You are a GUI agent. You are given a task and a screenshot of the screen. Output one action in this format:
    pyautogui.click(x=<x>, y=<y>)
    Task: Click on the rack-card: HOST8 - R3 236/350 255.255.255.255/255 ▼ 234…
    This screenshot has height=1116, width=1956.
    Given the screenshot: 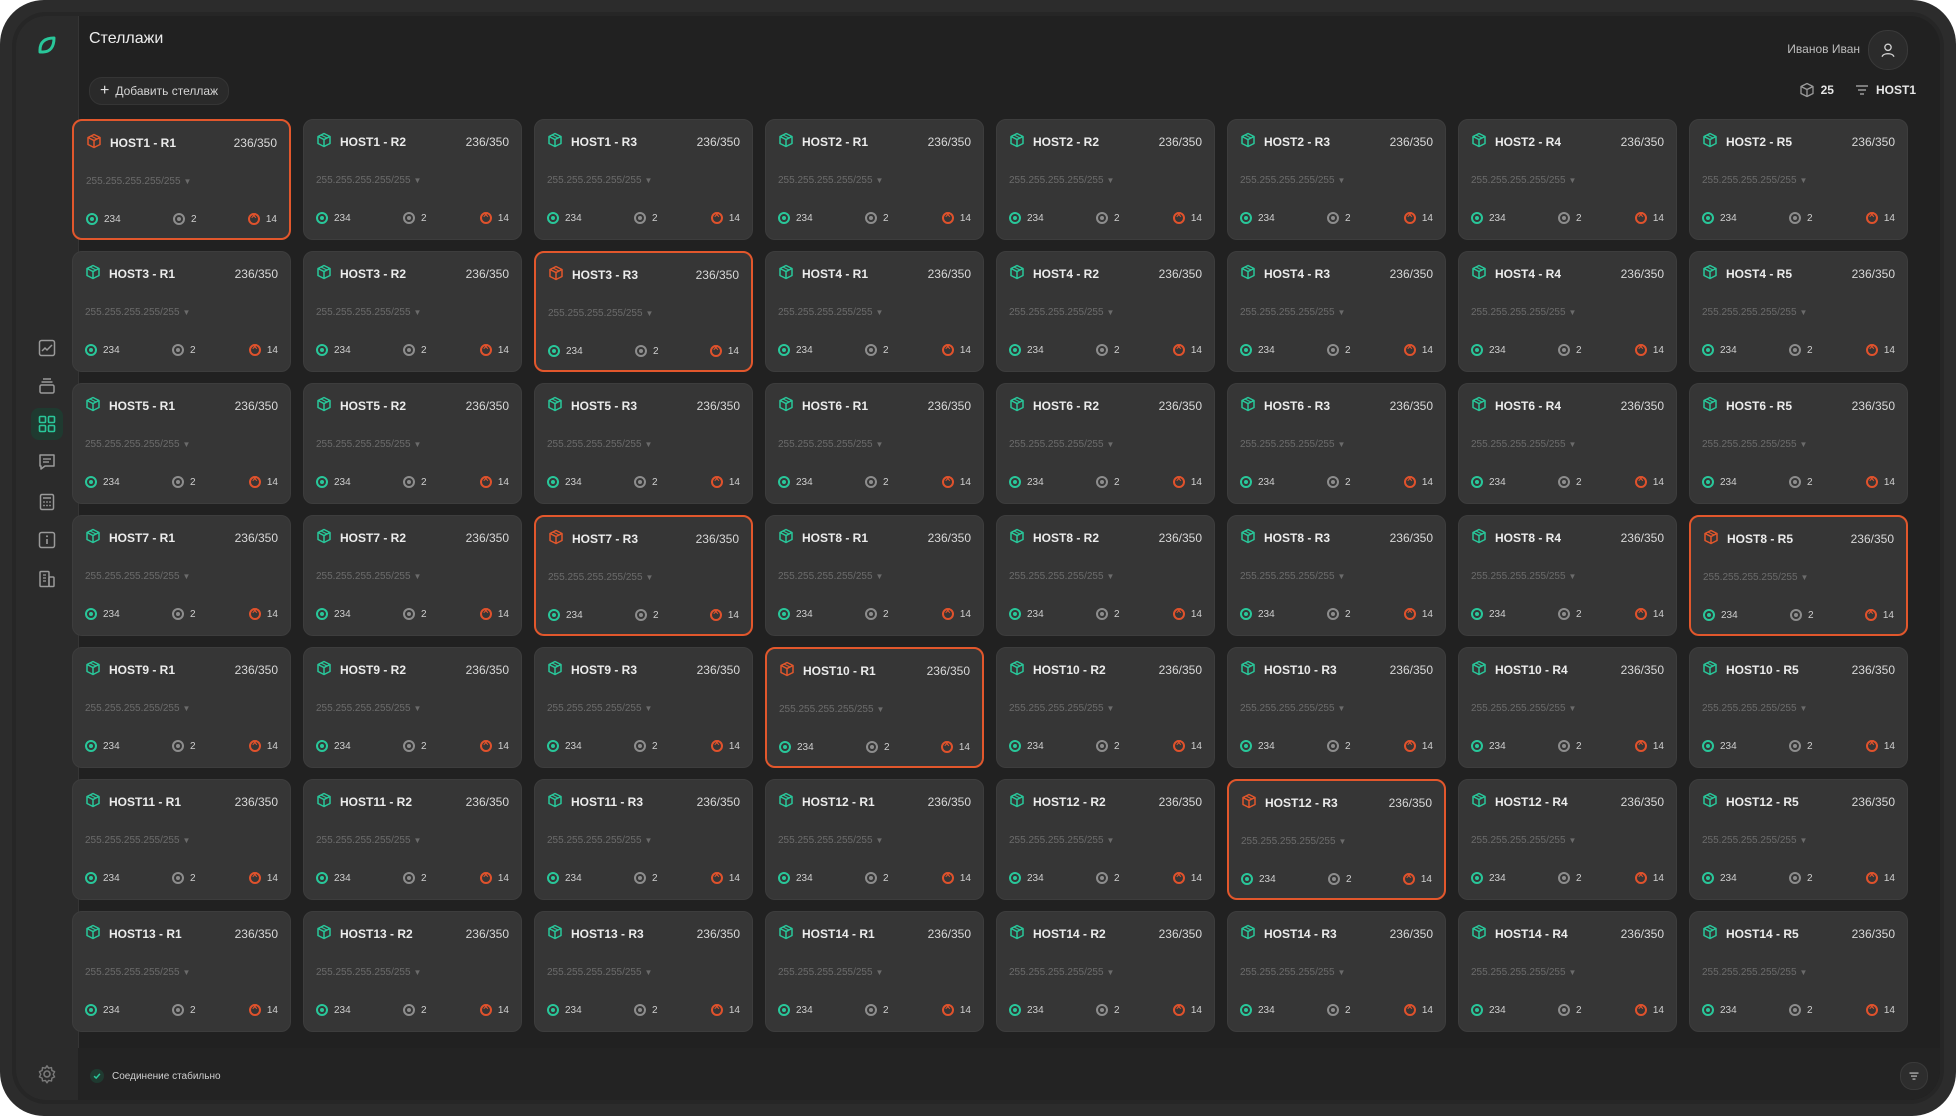 What is the action you would take?
    pyautogui.click(x=1336, y=575)
    